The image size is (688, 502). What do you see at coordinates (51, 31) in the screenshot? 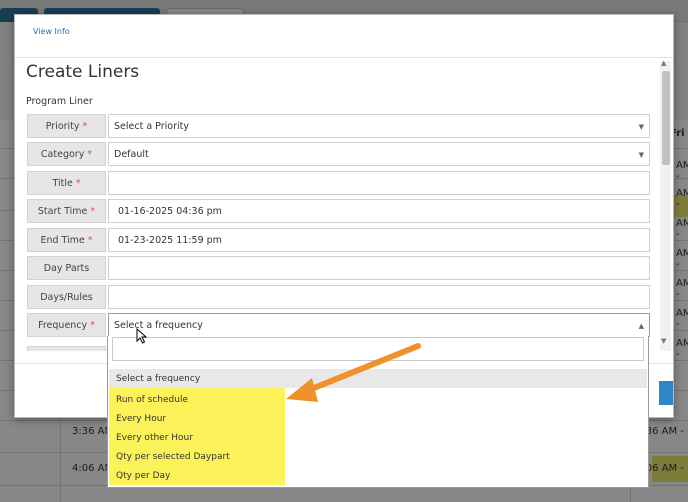
I see `view-info-link: View Info` at bounding box center [51, 31].